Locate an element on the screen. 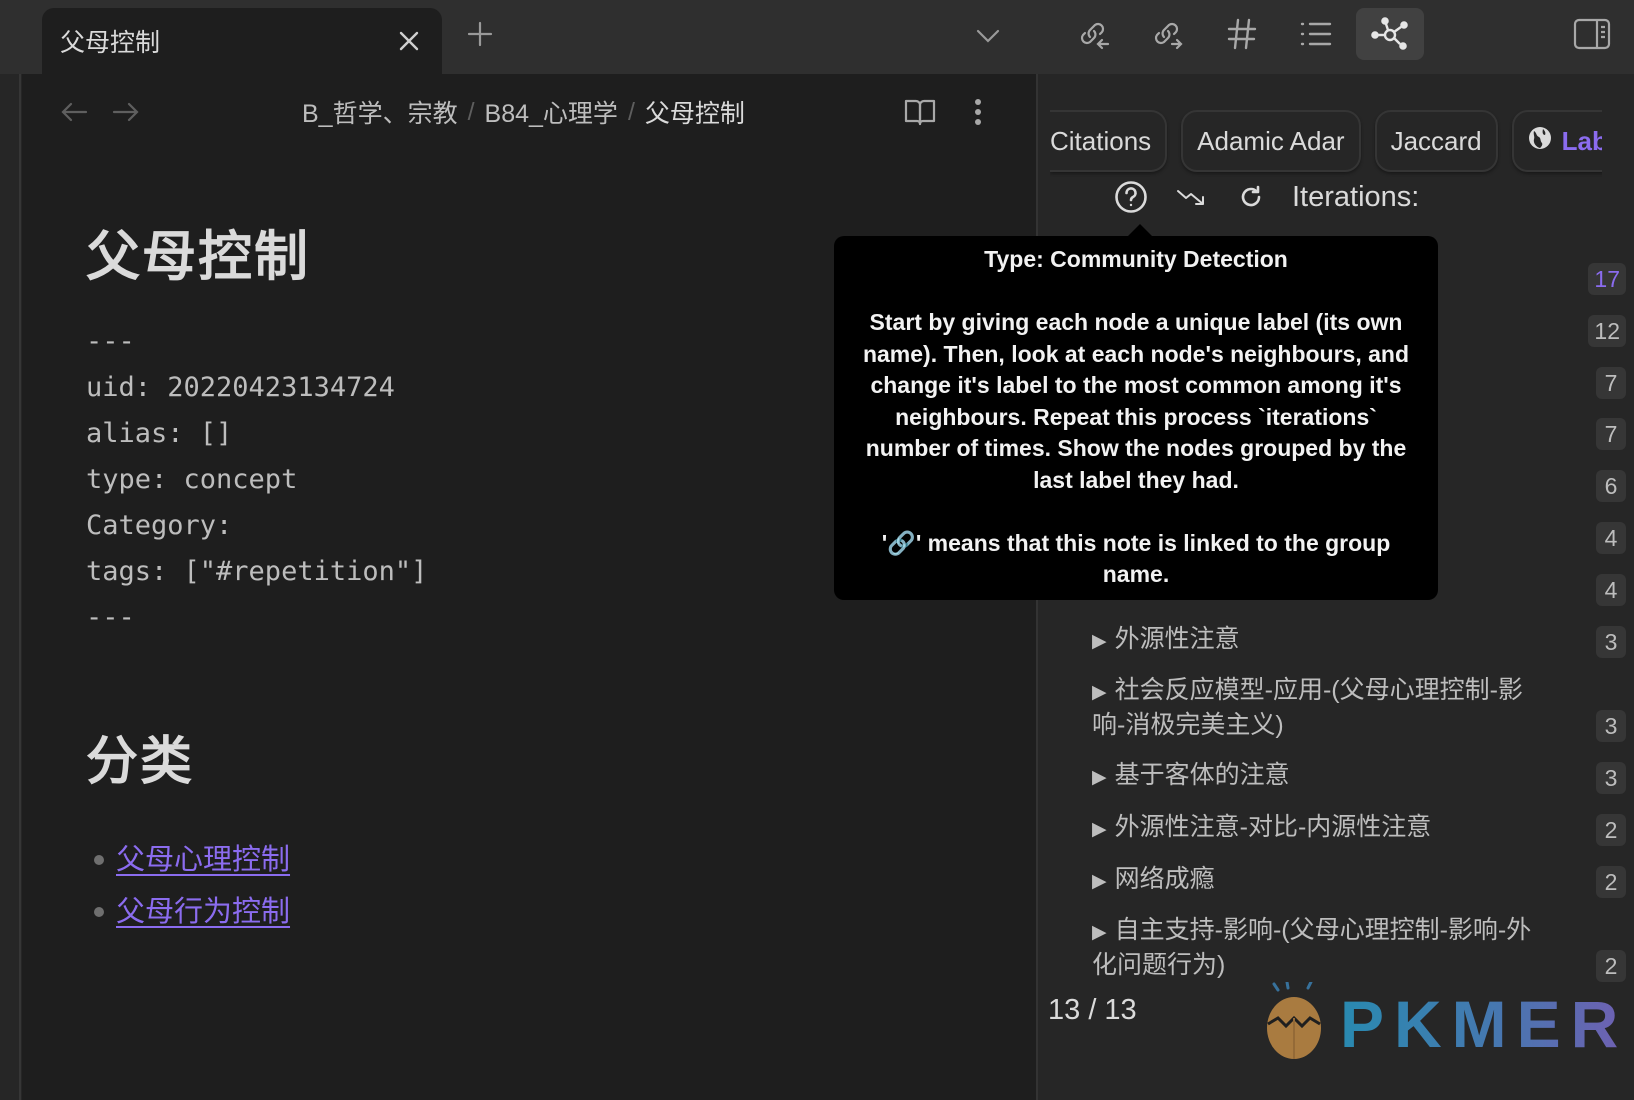 This screenshot has width=1634, height=1100. page-counter: 13 / 13 is located at coordinates (1092, 1010).